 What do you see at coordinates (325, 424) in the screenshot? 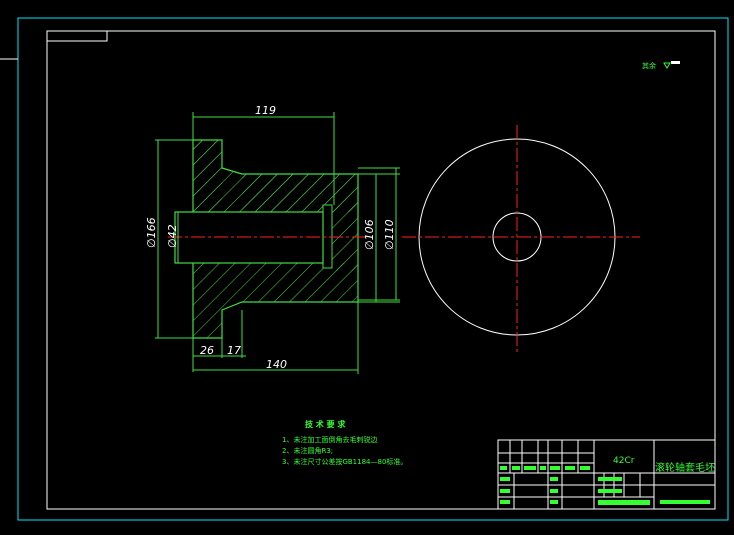
I see `tech-req-title: 技 术 要 求` at bounding box center [325, 424].